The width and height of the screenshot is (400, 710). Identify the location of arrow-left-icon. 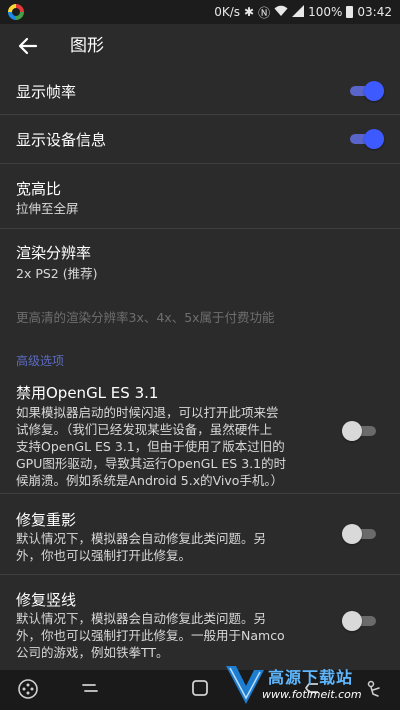
(28, 46).